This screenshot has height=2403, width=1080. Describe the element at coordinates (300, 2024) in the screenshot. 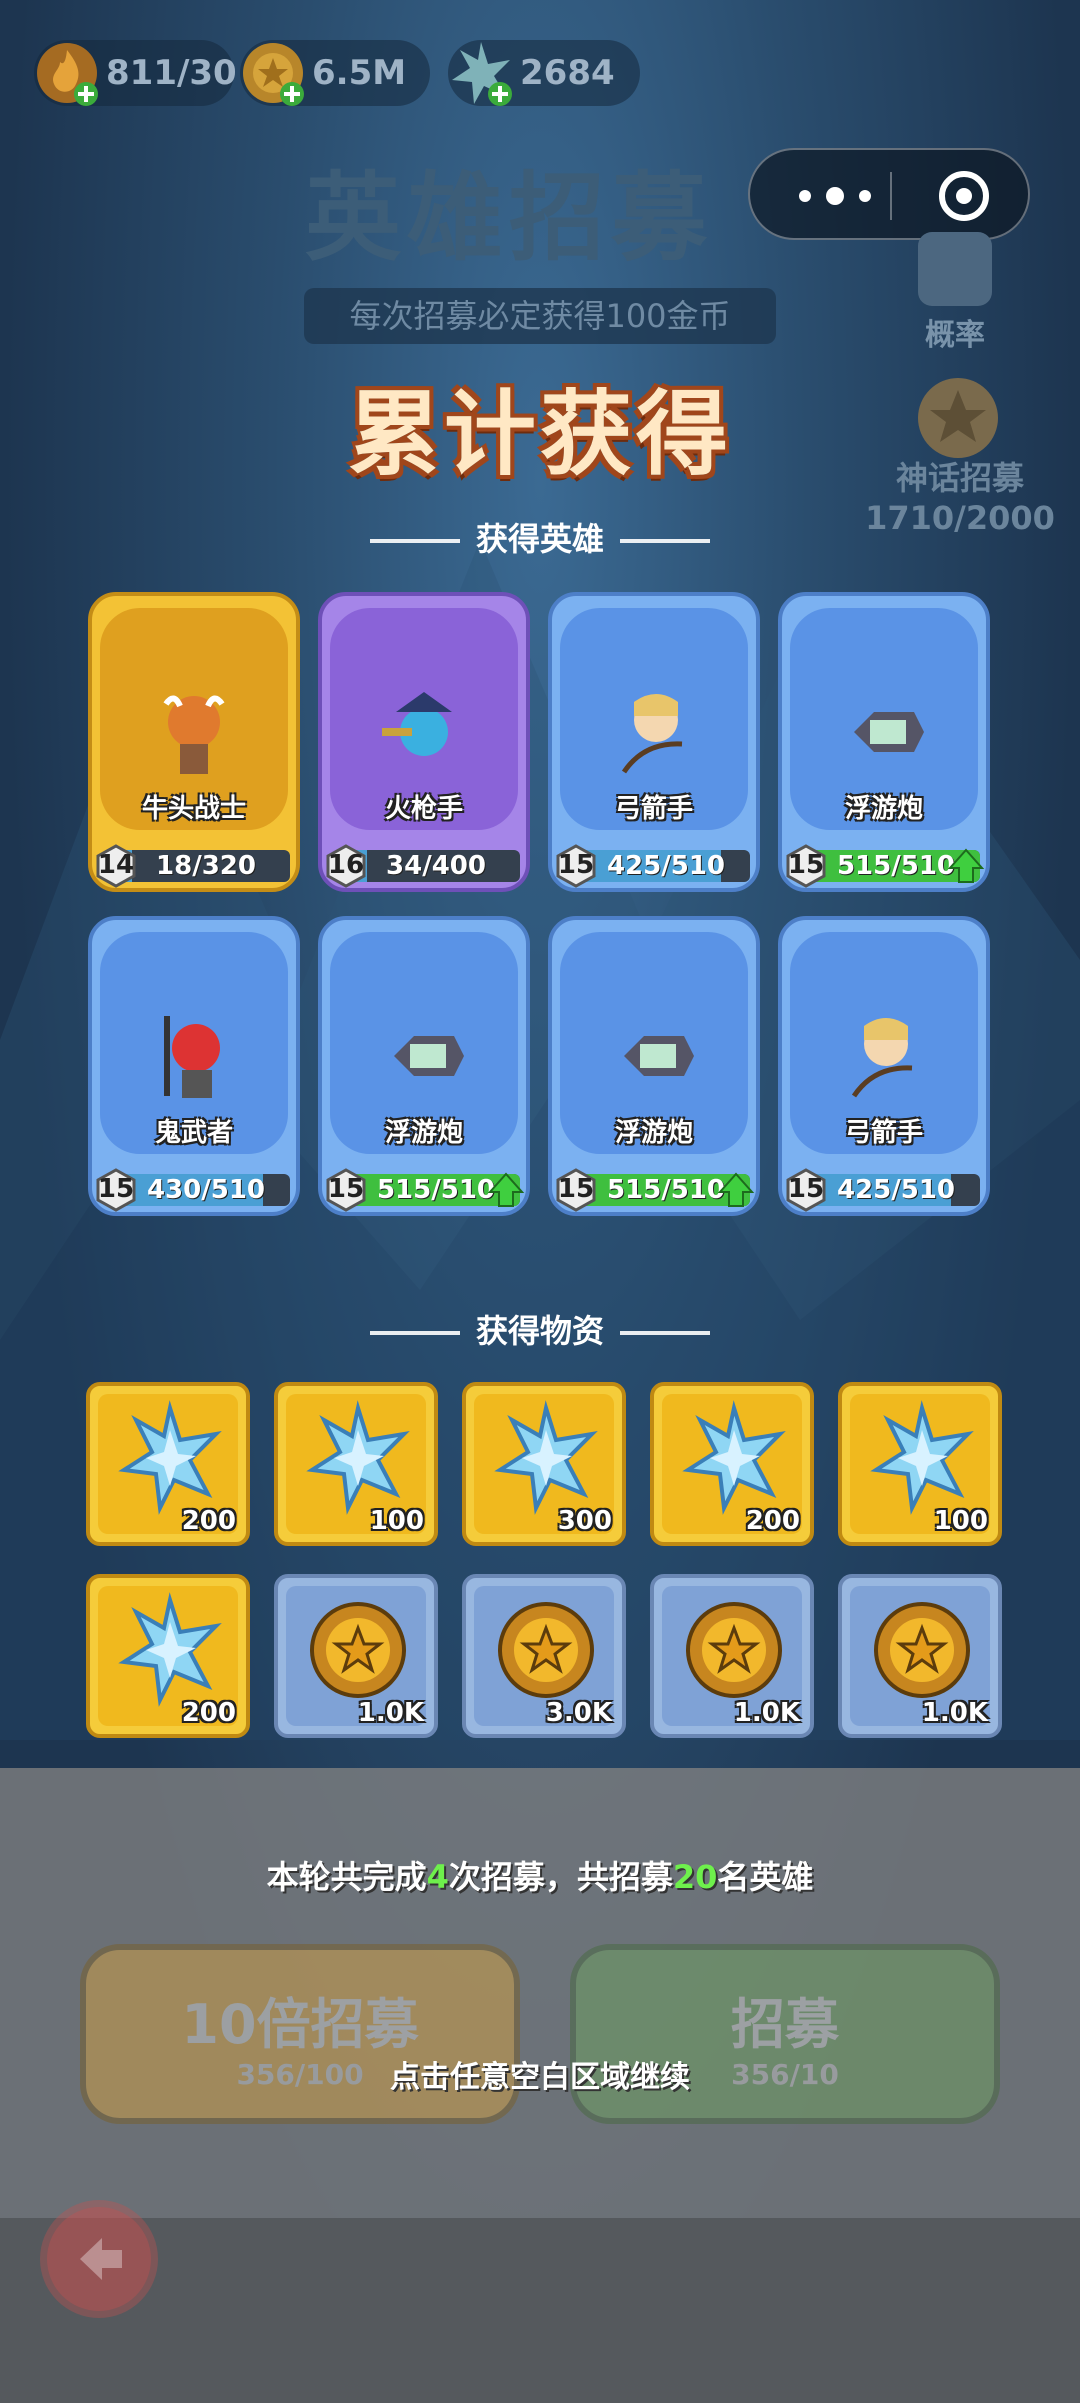

I see `ten-recruit-label: 10倍招募` at that location.